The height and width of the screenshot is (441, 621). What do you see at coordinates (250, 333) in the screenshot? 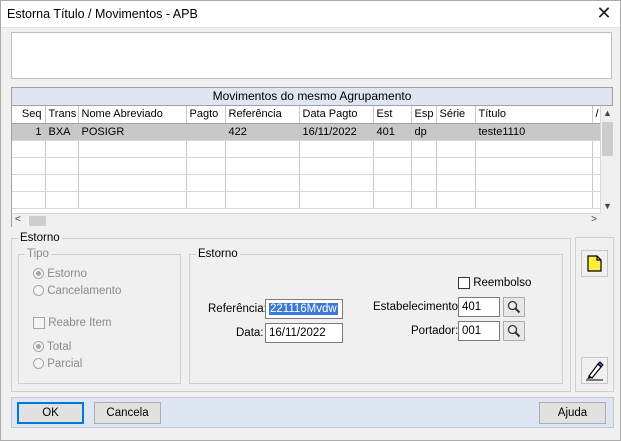
I see `data-label: Data:` at bounding box center [250, 333].